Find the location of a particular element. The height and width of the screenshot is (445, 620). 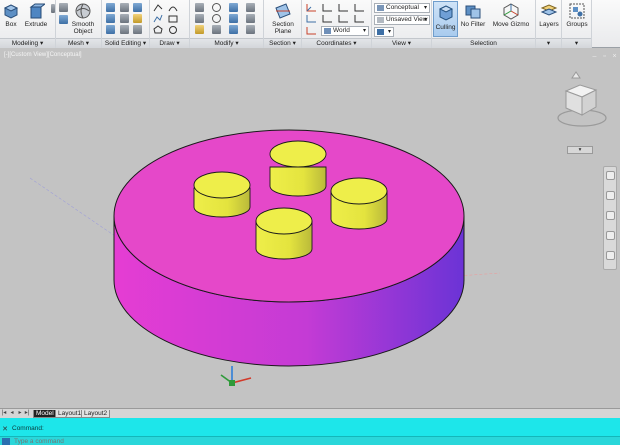

modify-panel-title: Modify ▾ is located at coordinates (226, 43).